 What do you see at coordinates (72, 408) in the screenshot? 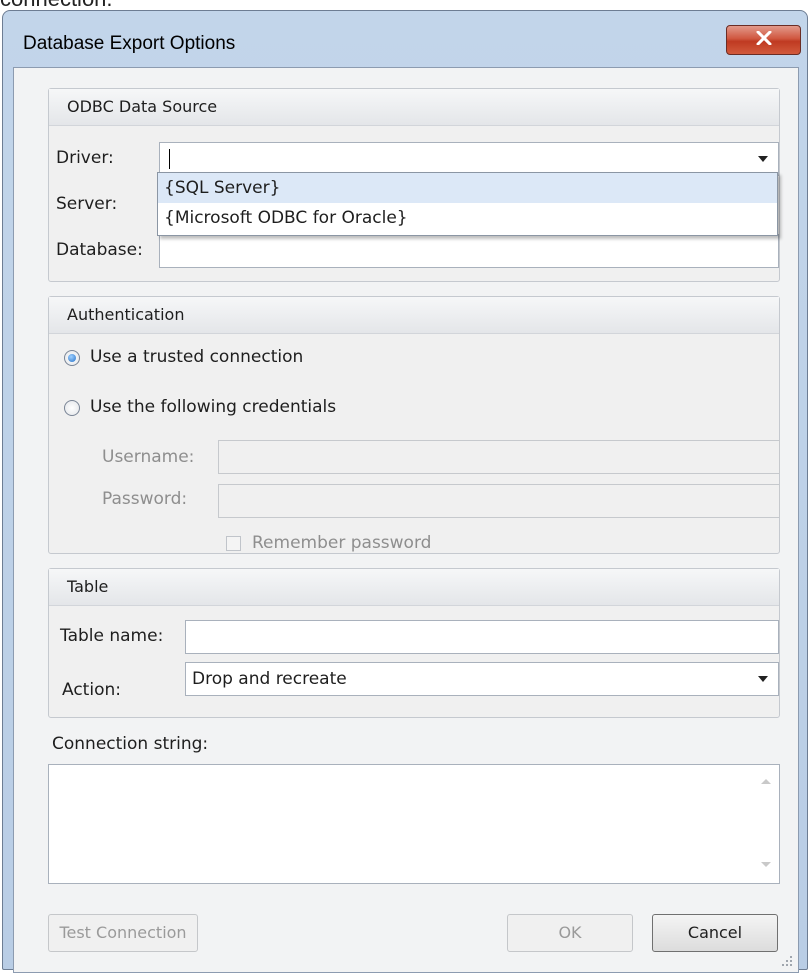
I see `credentials-radio` at bounding box center [72, 408].